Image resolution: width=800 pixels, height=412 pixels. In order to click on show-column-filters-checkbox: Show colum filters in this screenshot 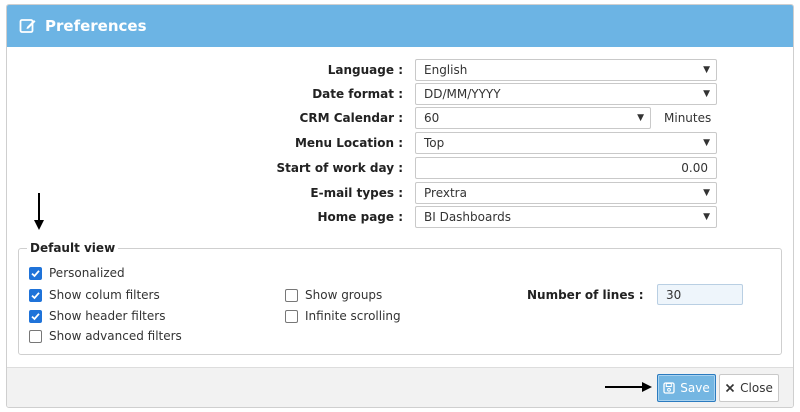, I will do `click(94, 295)`.